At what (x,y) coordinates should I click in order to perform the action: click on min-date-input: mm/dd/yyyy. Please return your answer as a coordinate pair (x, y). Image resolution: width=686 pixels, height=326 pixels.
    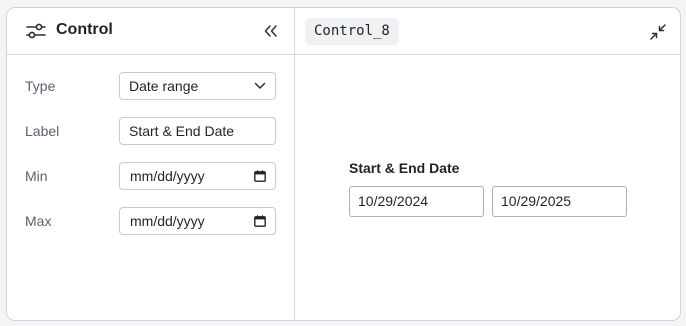
    Looking at the image, I should click on (197, 176).